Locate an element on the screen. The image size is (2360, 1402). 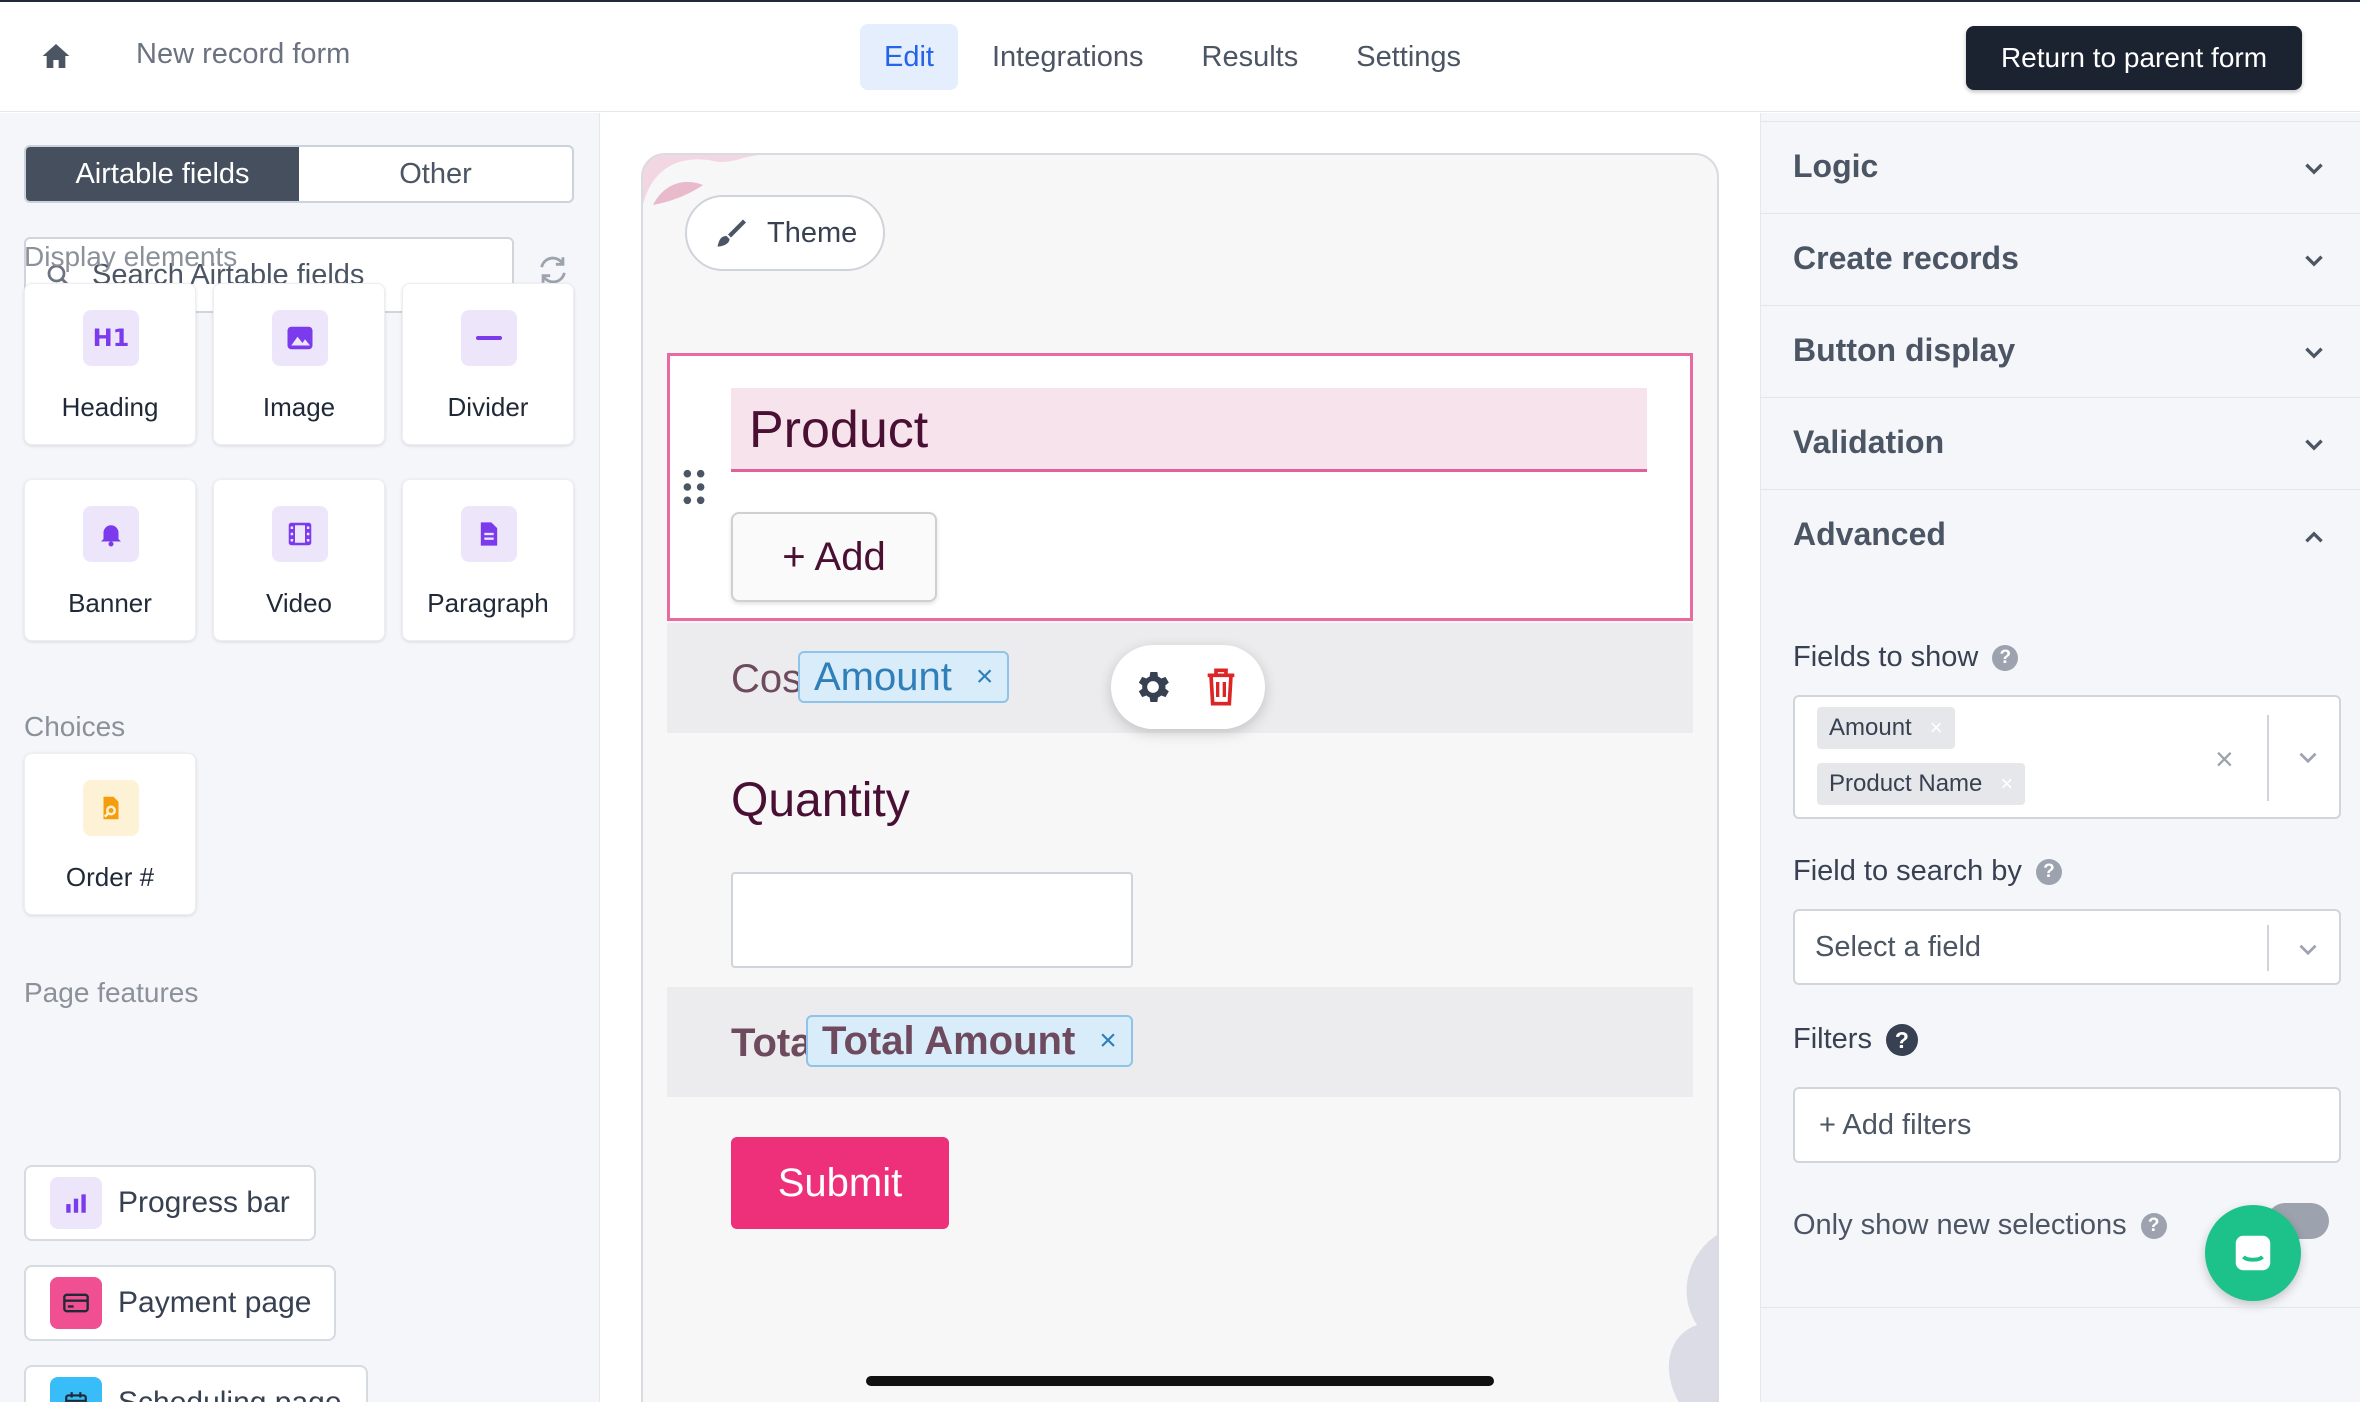
theme-button: Theme is located at coordinates (785, 233).